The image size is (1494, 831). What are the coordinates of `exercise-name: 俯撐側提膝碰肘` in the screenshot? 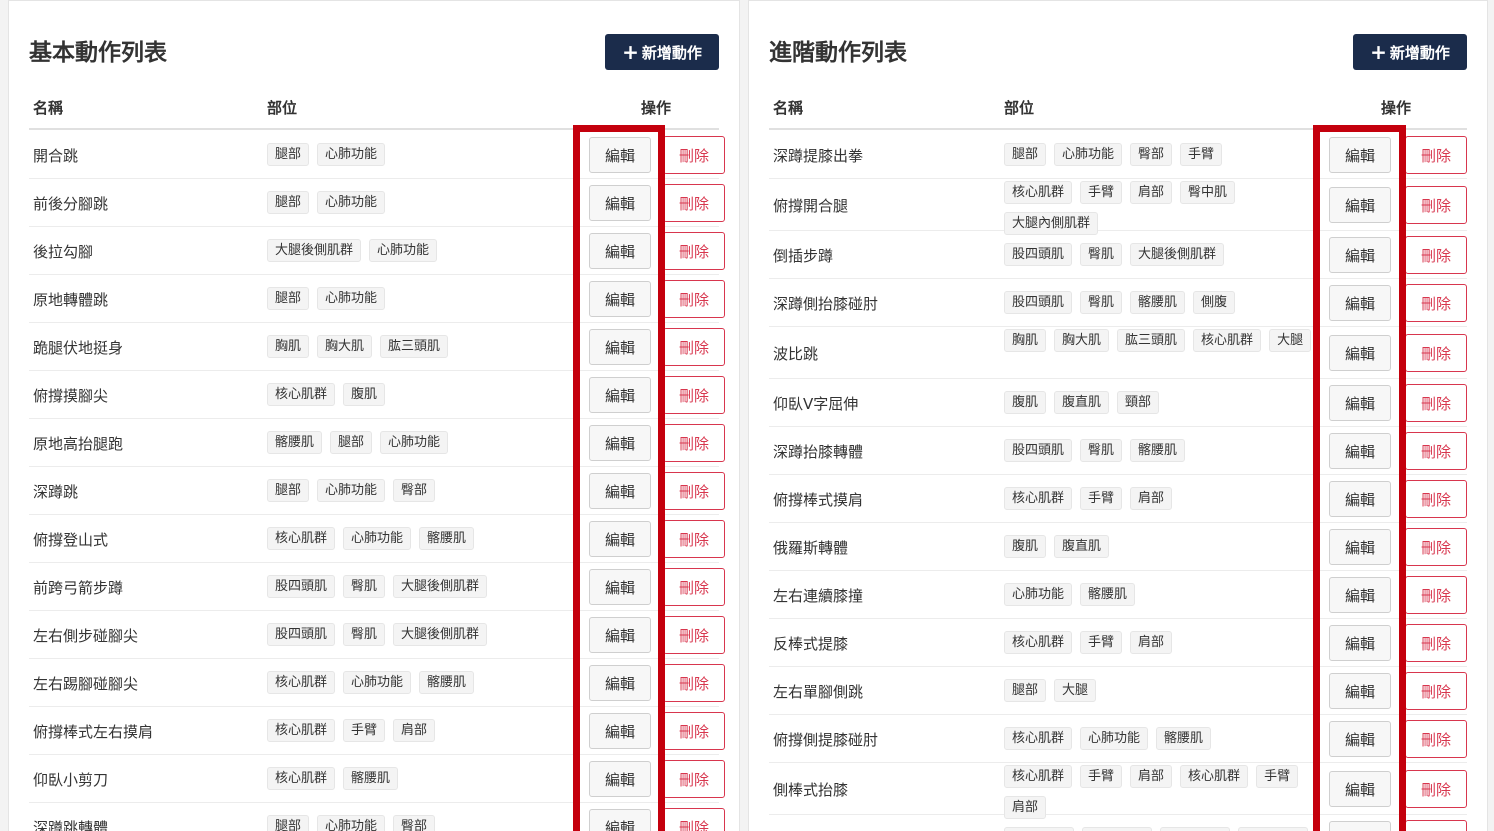 It's located at (826, 740).